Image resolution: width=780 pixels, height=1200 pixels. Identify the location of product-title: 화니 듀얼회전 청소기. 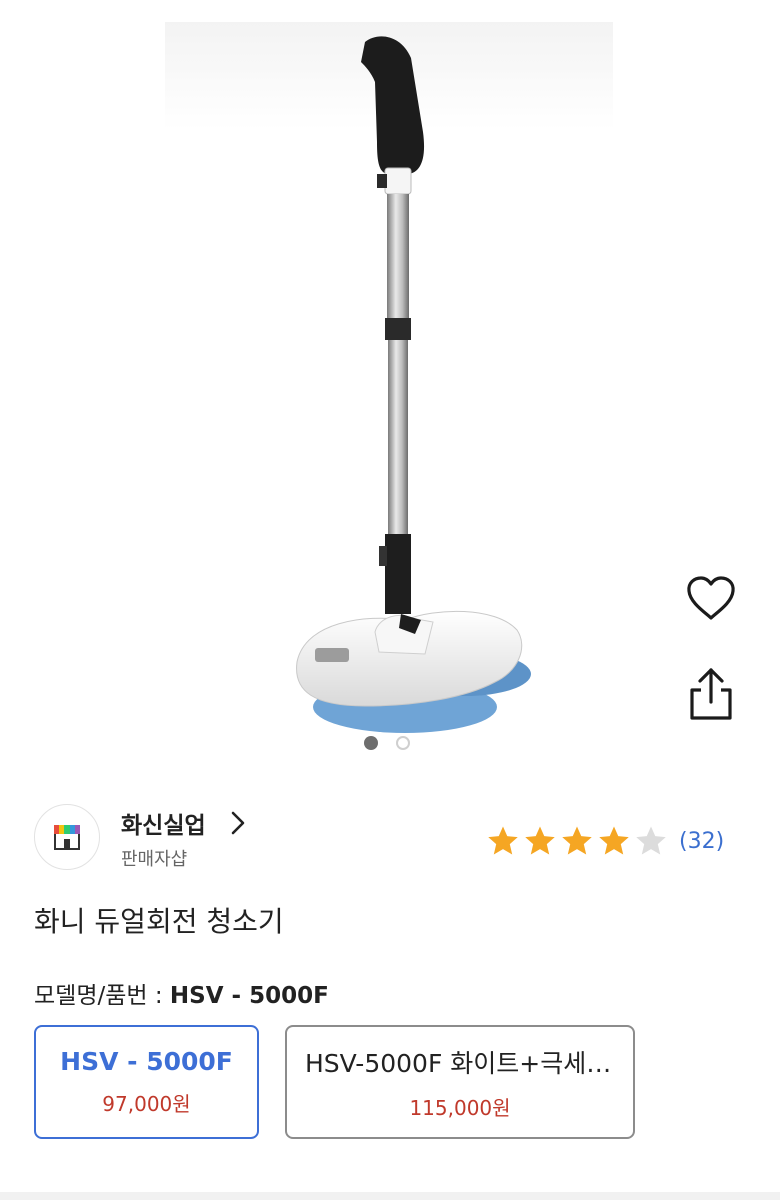
(159, 921).